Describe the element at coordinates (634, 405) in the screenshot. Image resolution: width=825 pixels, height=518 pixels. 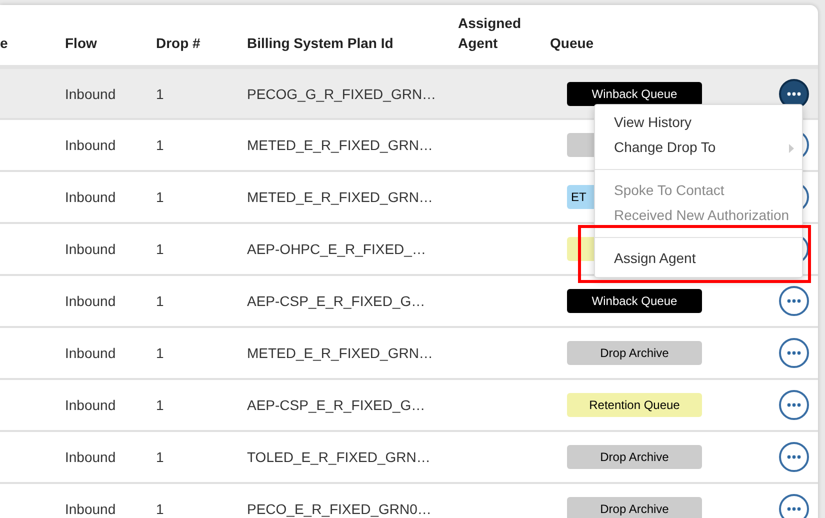
I see `queue-tag: Retention Queue` at that location.